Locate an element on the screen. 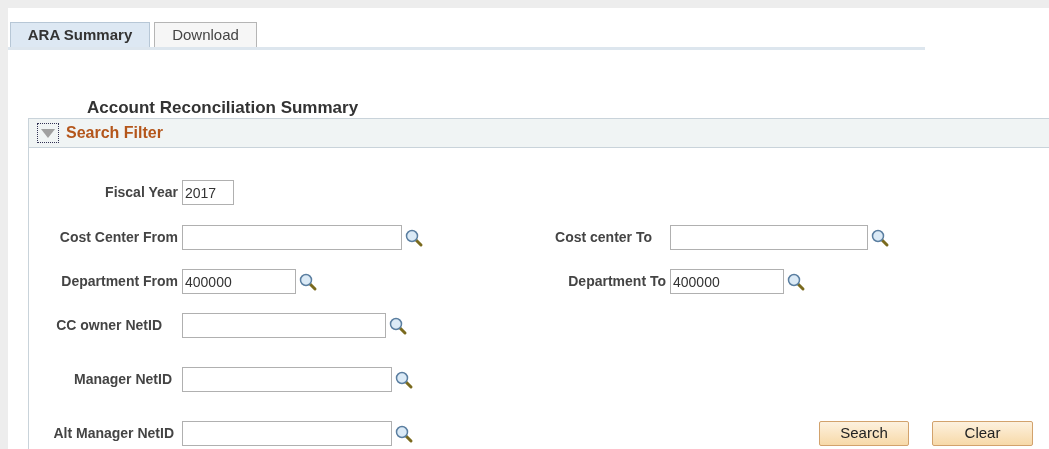 The width and height of the screenshot is (1049, 449). collapse-toggle is located at coordinates (48, 133).